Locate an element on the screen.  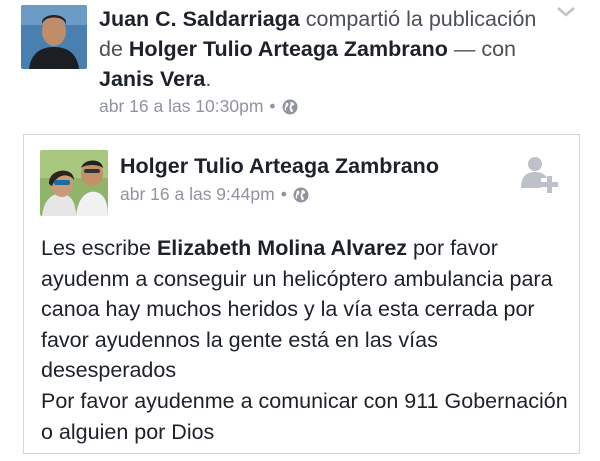
sharer-avatar is located at coordinates (54, 37).